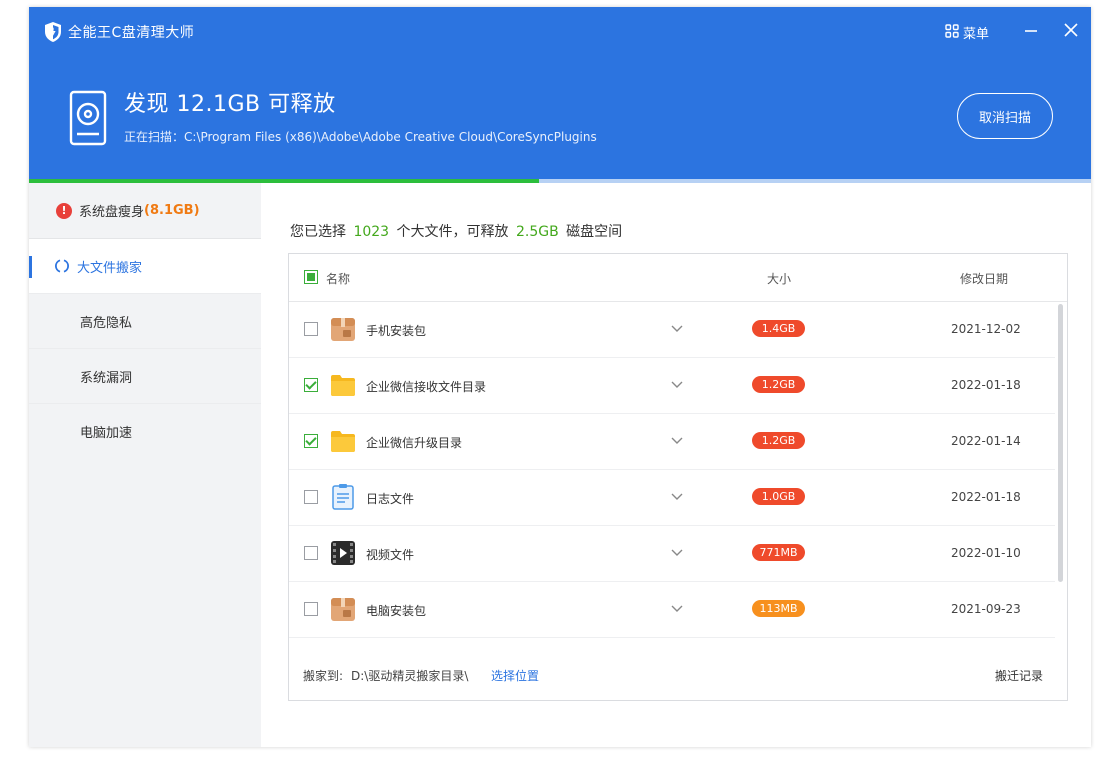 The height and width of the screenshot is (760, 1120). Describe the element at coordinates (53, 32) in the screenshot. I see `shield-logo-icon` at that location.